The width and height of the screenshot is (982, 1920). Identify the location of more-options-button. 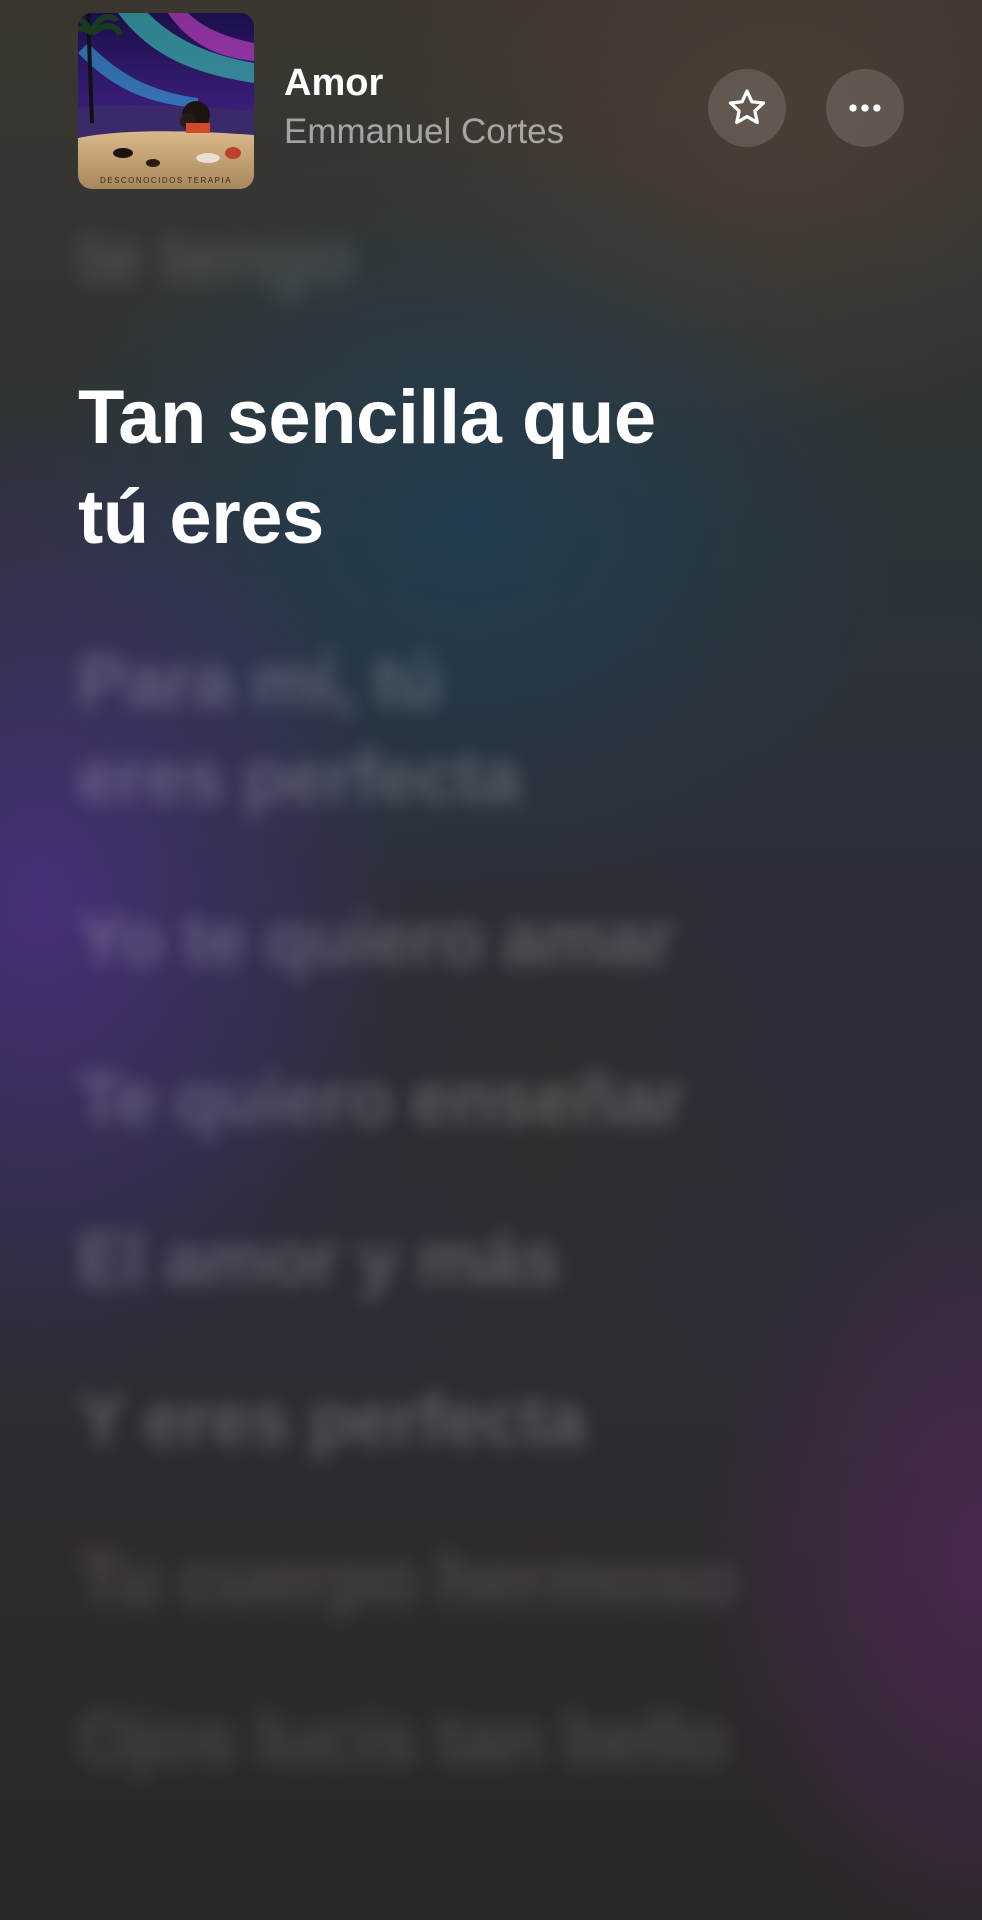
(865, 108).